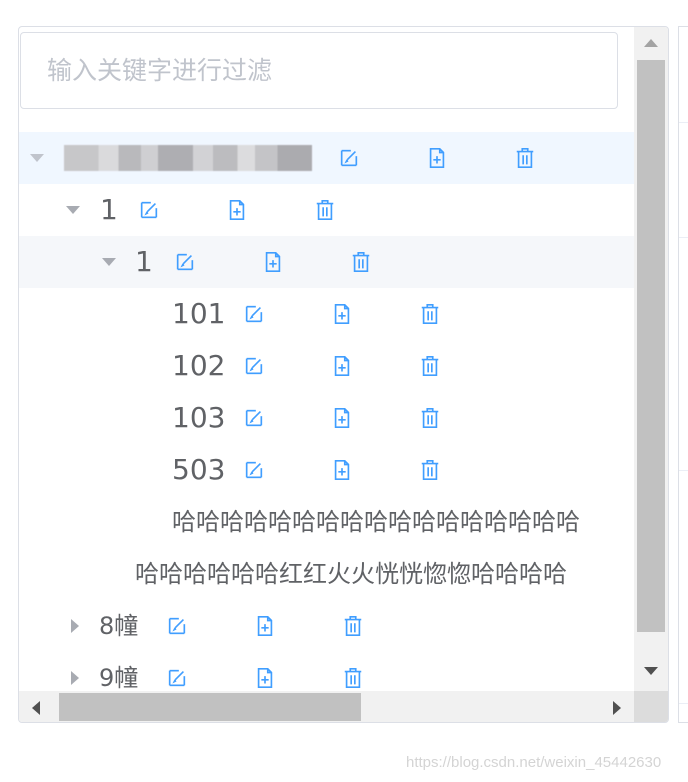  I want to click on tree-node: 503, so click(326, 470).